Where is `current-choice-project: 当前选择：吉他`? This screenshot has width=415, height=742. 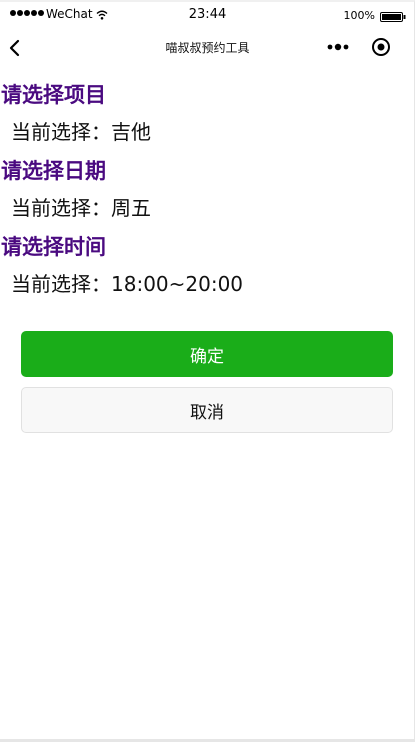
current-choice-project: 当前选择：吉他 is located at coordinates (207, 132).